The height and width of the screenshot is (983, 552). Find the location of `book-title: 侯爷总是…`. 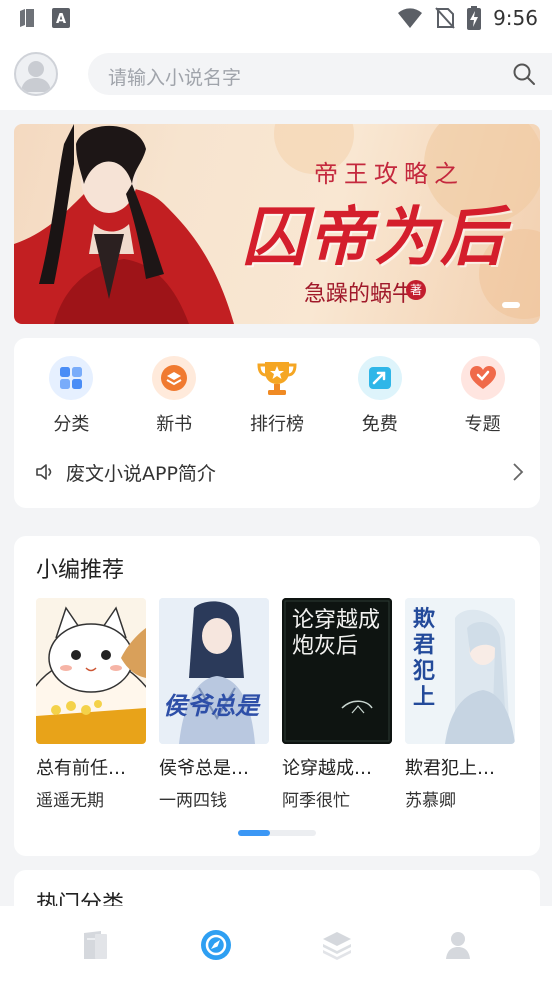

book-title: 侯爷总是… is located at coordinates (204, 768).